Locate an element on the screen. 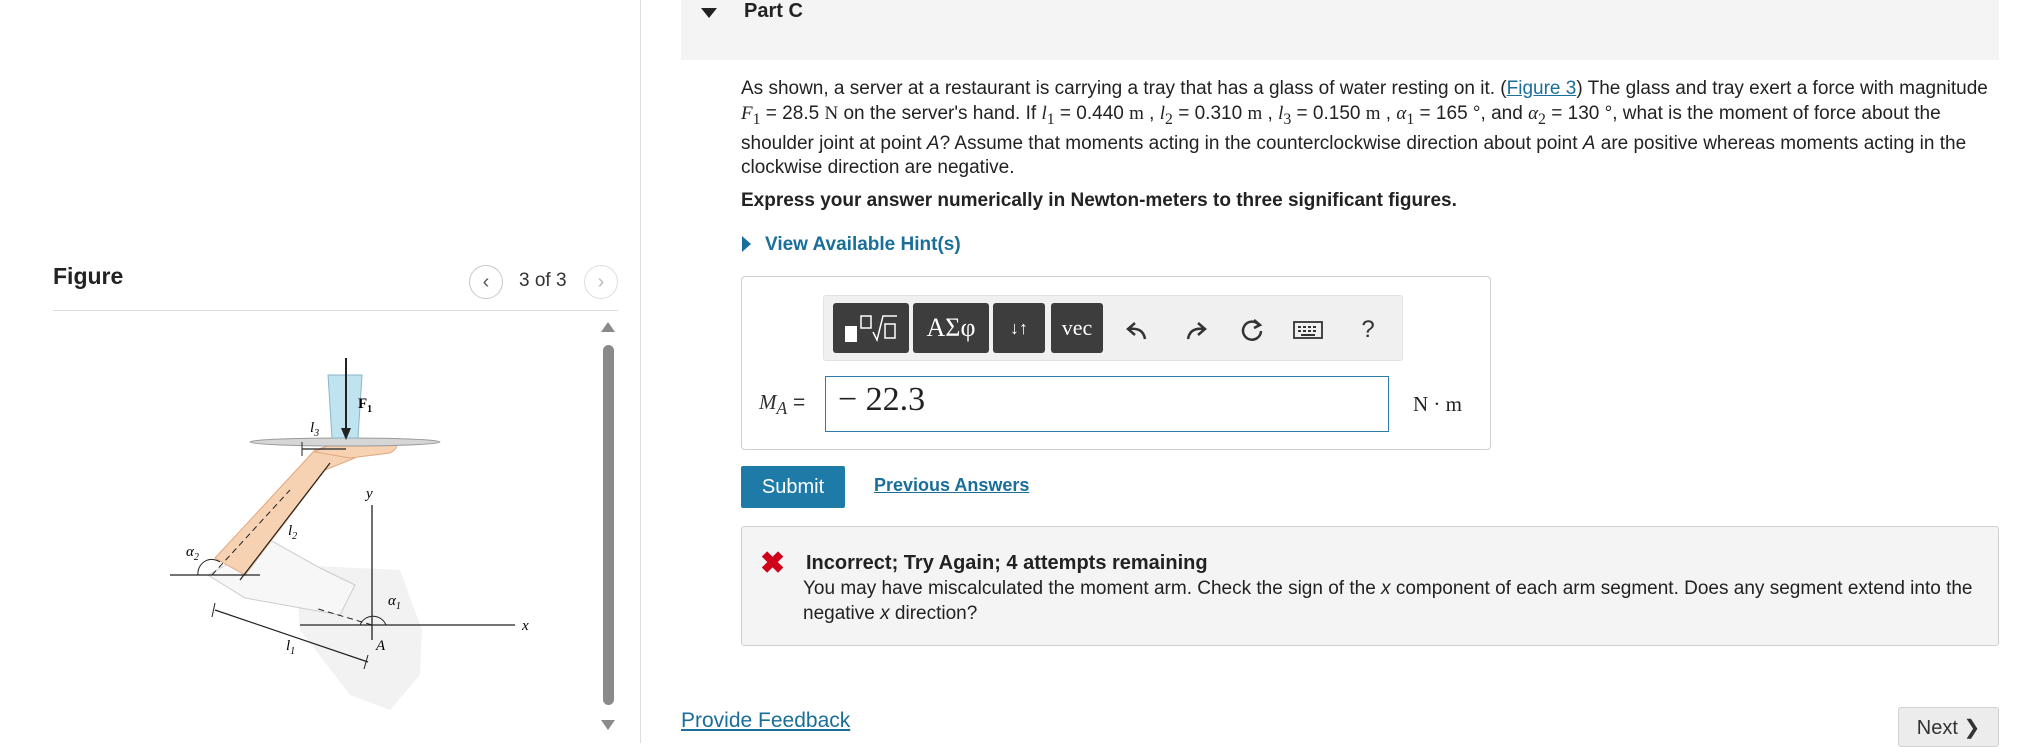 Image resolution: width=2026 pixels, height=747 pixels. collapse-caret-icon is located at coordinates (709, 13).